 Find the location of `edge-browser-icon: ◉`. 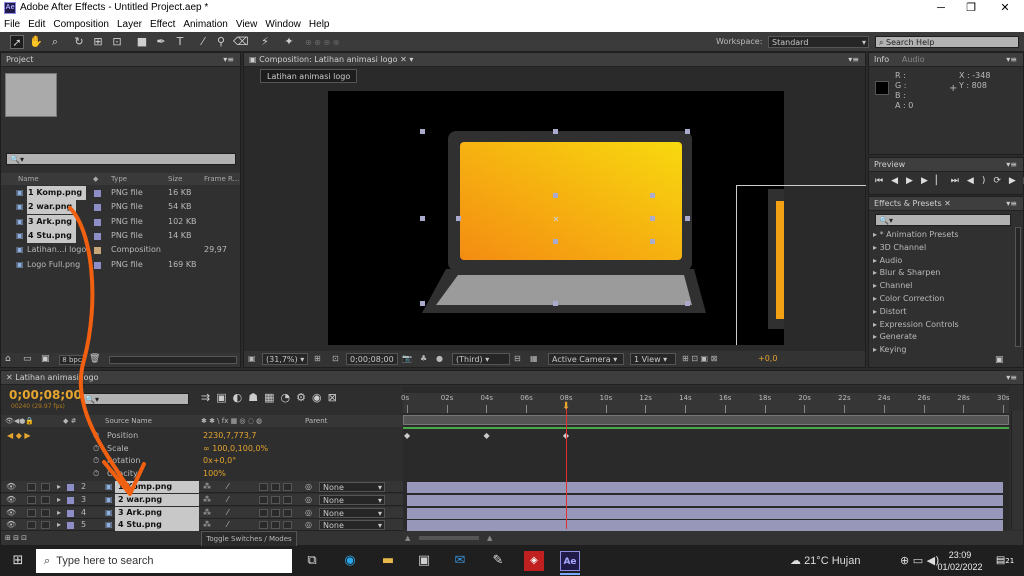

edge-browser-icon: ◉ is located at coordinates (350, 561).